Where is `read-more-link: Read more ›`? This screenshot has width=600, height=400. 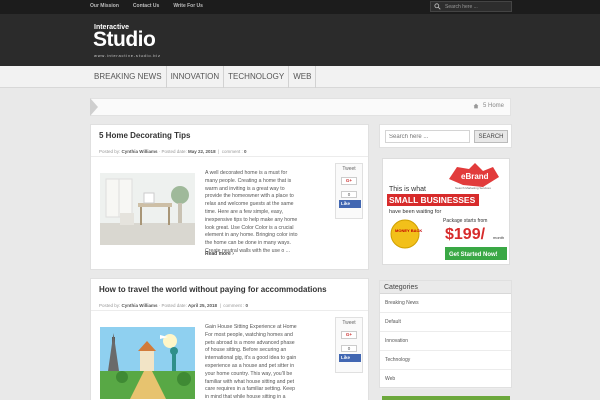
read-more-link: Read more › is located at coordinates (219, 254).